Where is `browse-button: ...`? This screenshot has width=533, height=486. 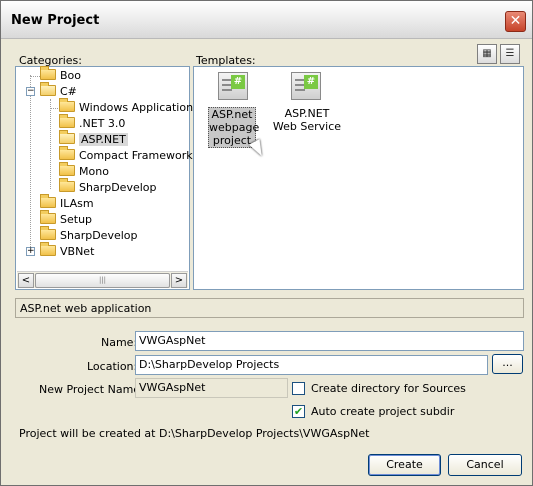 browse-button: ... is located at coordinates (507, 364).